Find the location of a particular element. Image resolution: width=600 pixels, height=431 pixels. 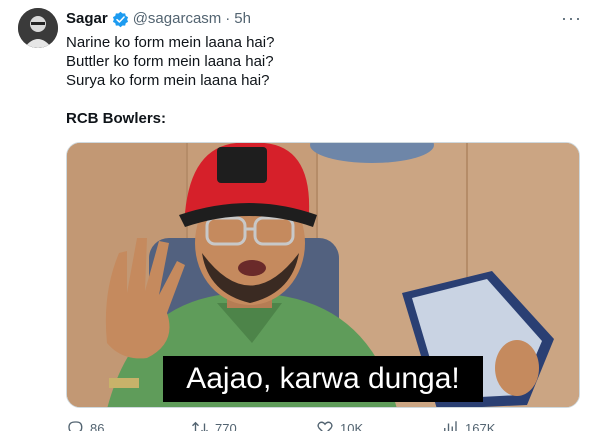

avatar-image is located at coordinates (38, 28).